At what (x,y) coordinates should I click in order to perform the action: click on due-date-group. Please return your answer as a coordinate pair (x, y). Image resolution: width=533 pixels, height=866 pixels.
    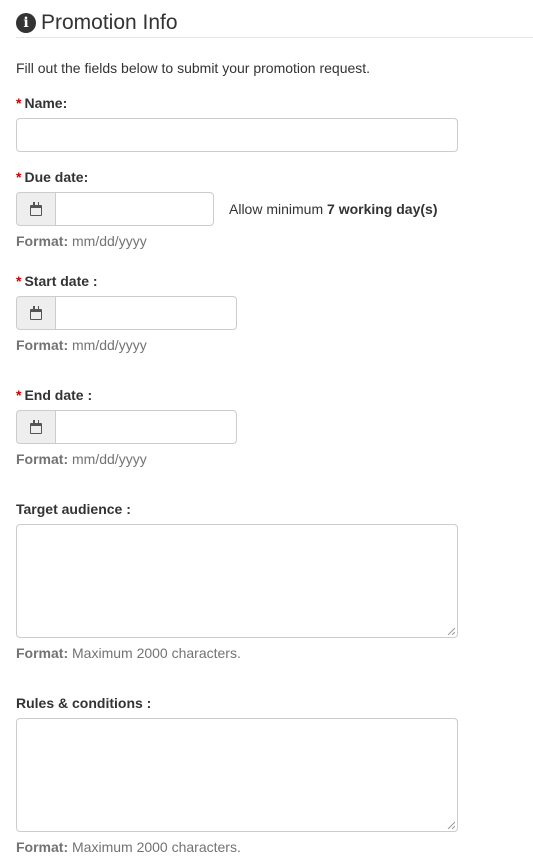
    Looking at the image, I should click on (115, 209).